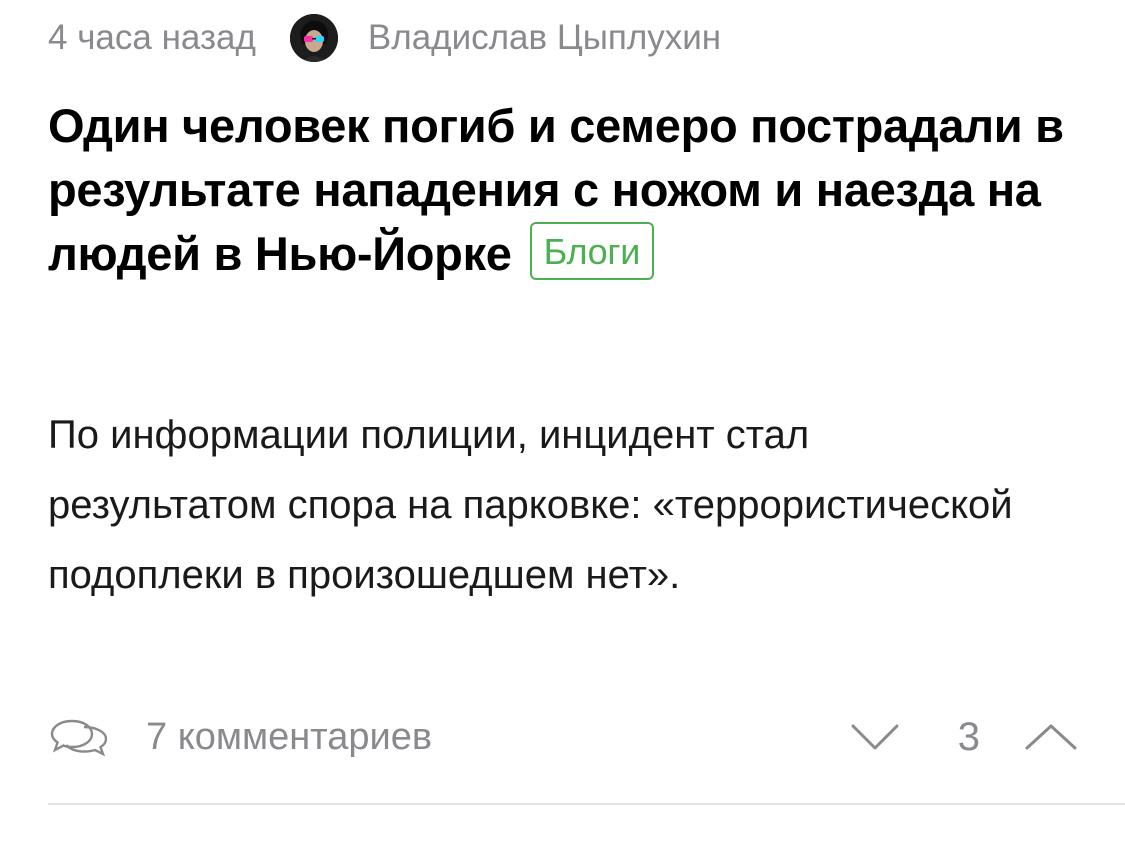 This screenshot has width=1125, height=841. Describe the element at coordinates (563, 737) in the screenshot. I see `post-footer: 7 комментариев 3` at that location.